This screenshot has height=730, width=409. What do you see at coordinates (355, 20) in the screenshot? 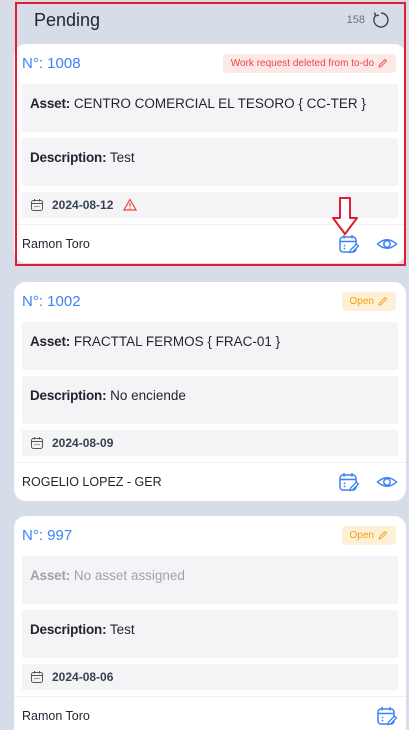
I see `pending-count: 158` at bounding box center [355, 20].